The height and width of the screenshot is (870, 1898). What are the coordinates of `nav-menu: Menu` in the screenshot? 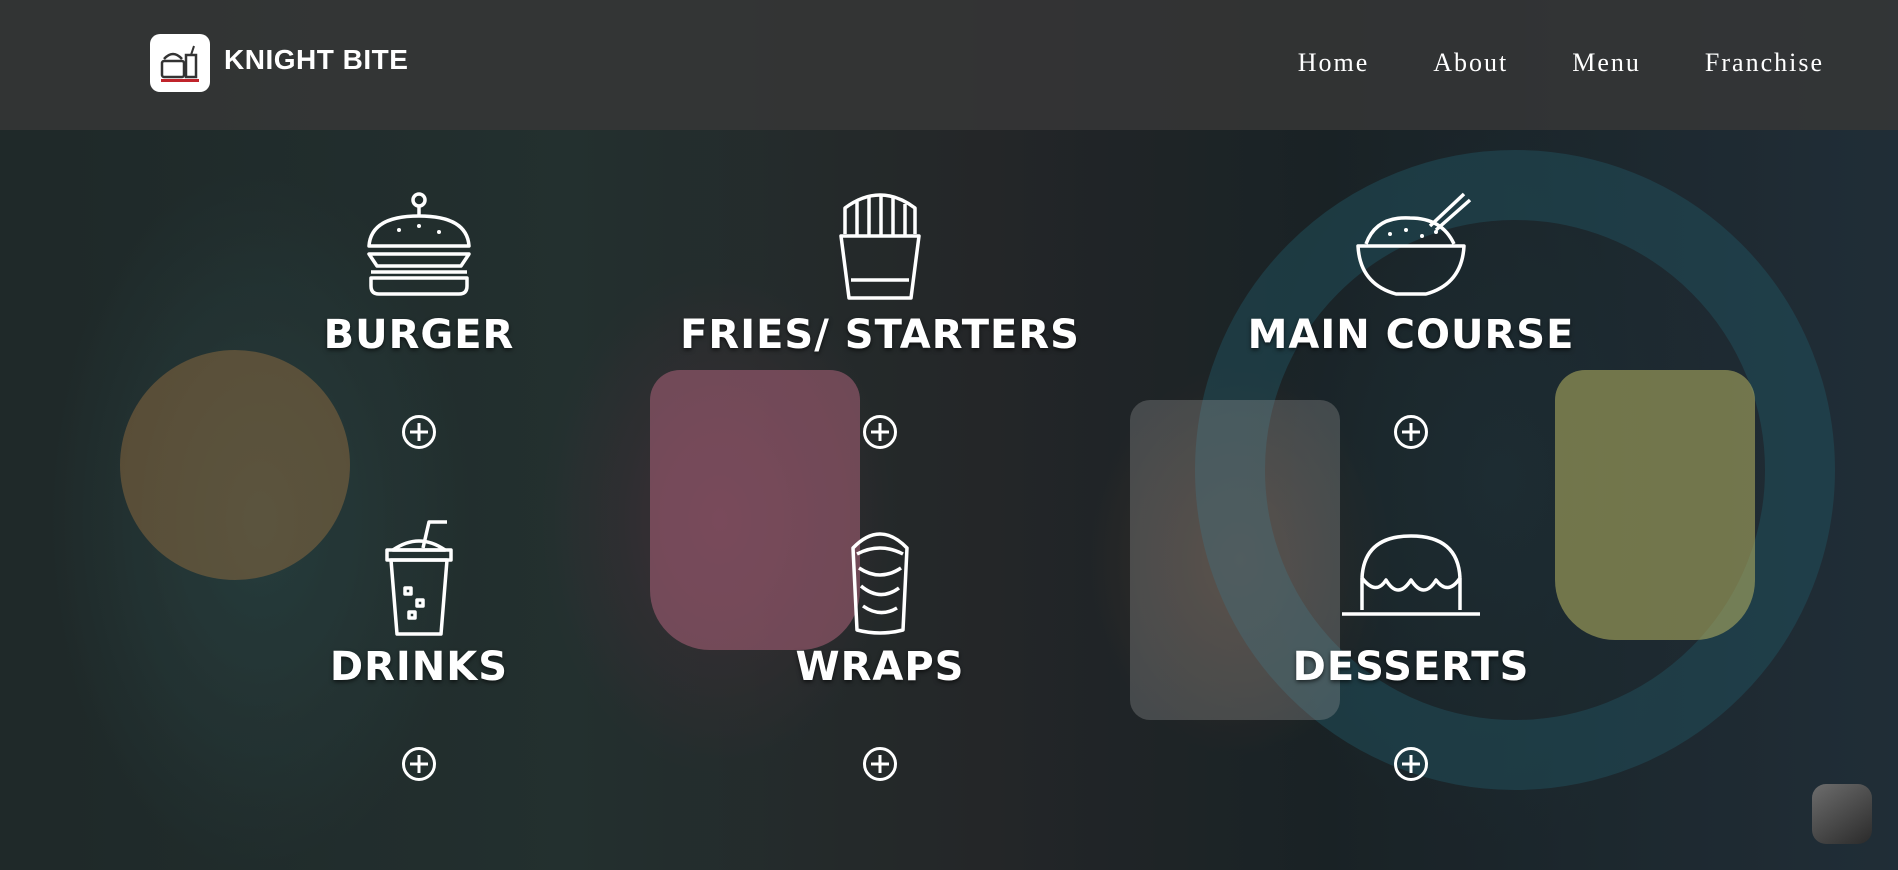 It's located at (1606, 63).